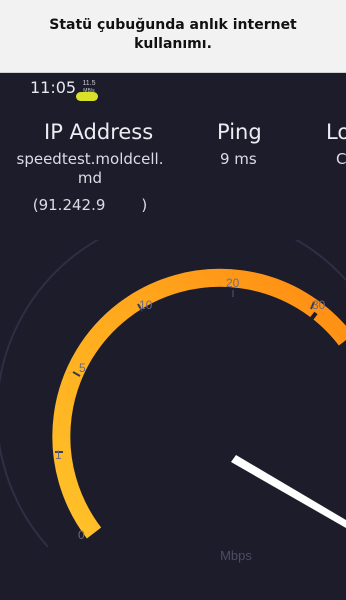  Describe the element at coordinates (99, 132) in the screenshot. I see `ip-address-label: IP Address` at that location.